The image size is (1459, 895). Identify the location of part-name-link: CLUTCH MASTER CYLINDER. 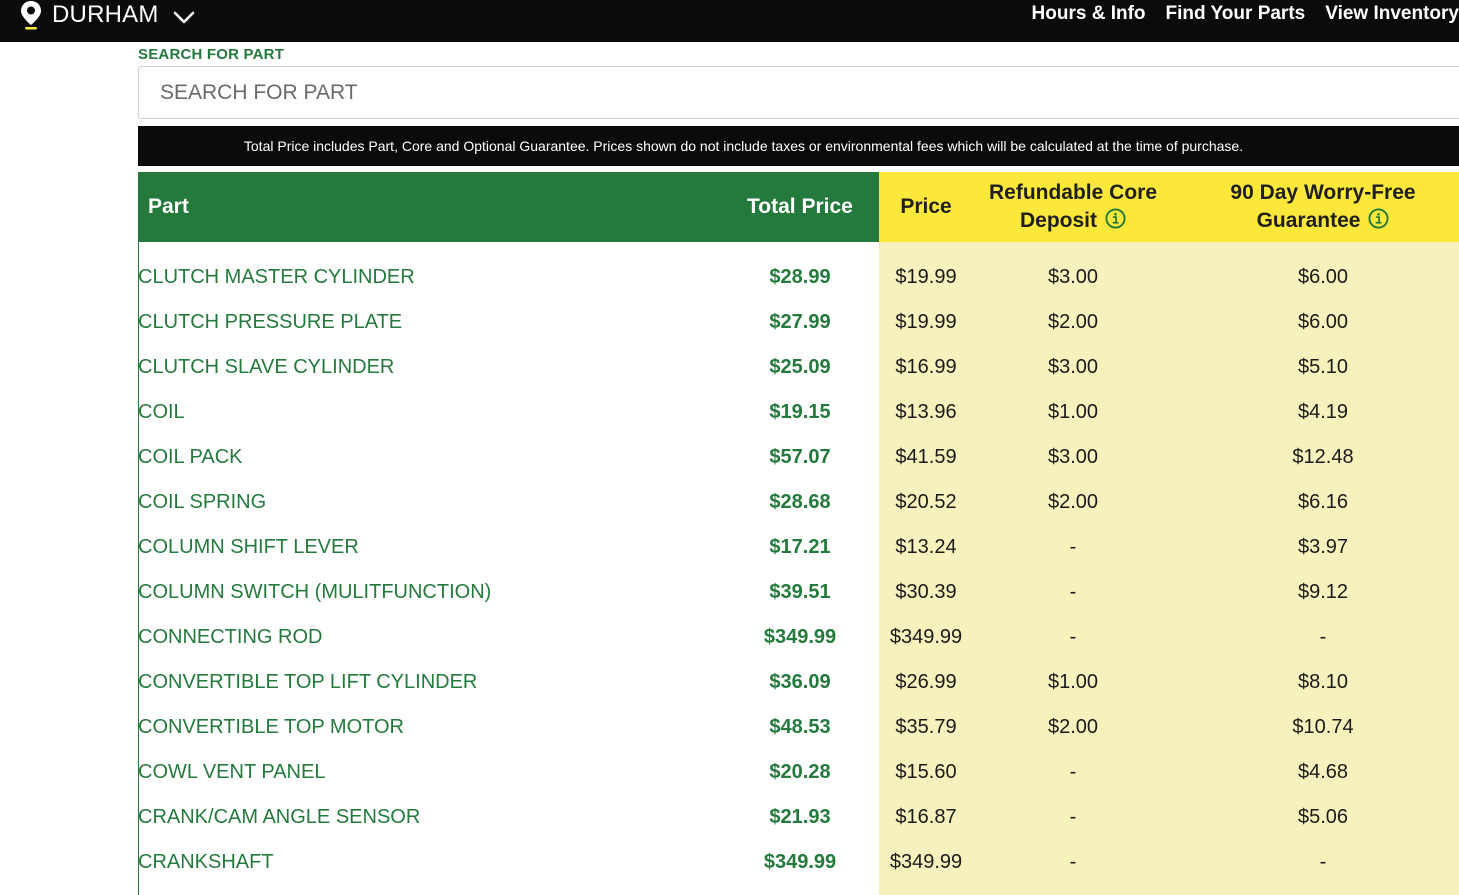
(276, 277).